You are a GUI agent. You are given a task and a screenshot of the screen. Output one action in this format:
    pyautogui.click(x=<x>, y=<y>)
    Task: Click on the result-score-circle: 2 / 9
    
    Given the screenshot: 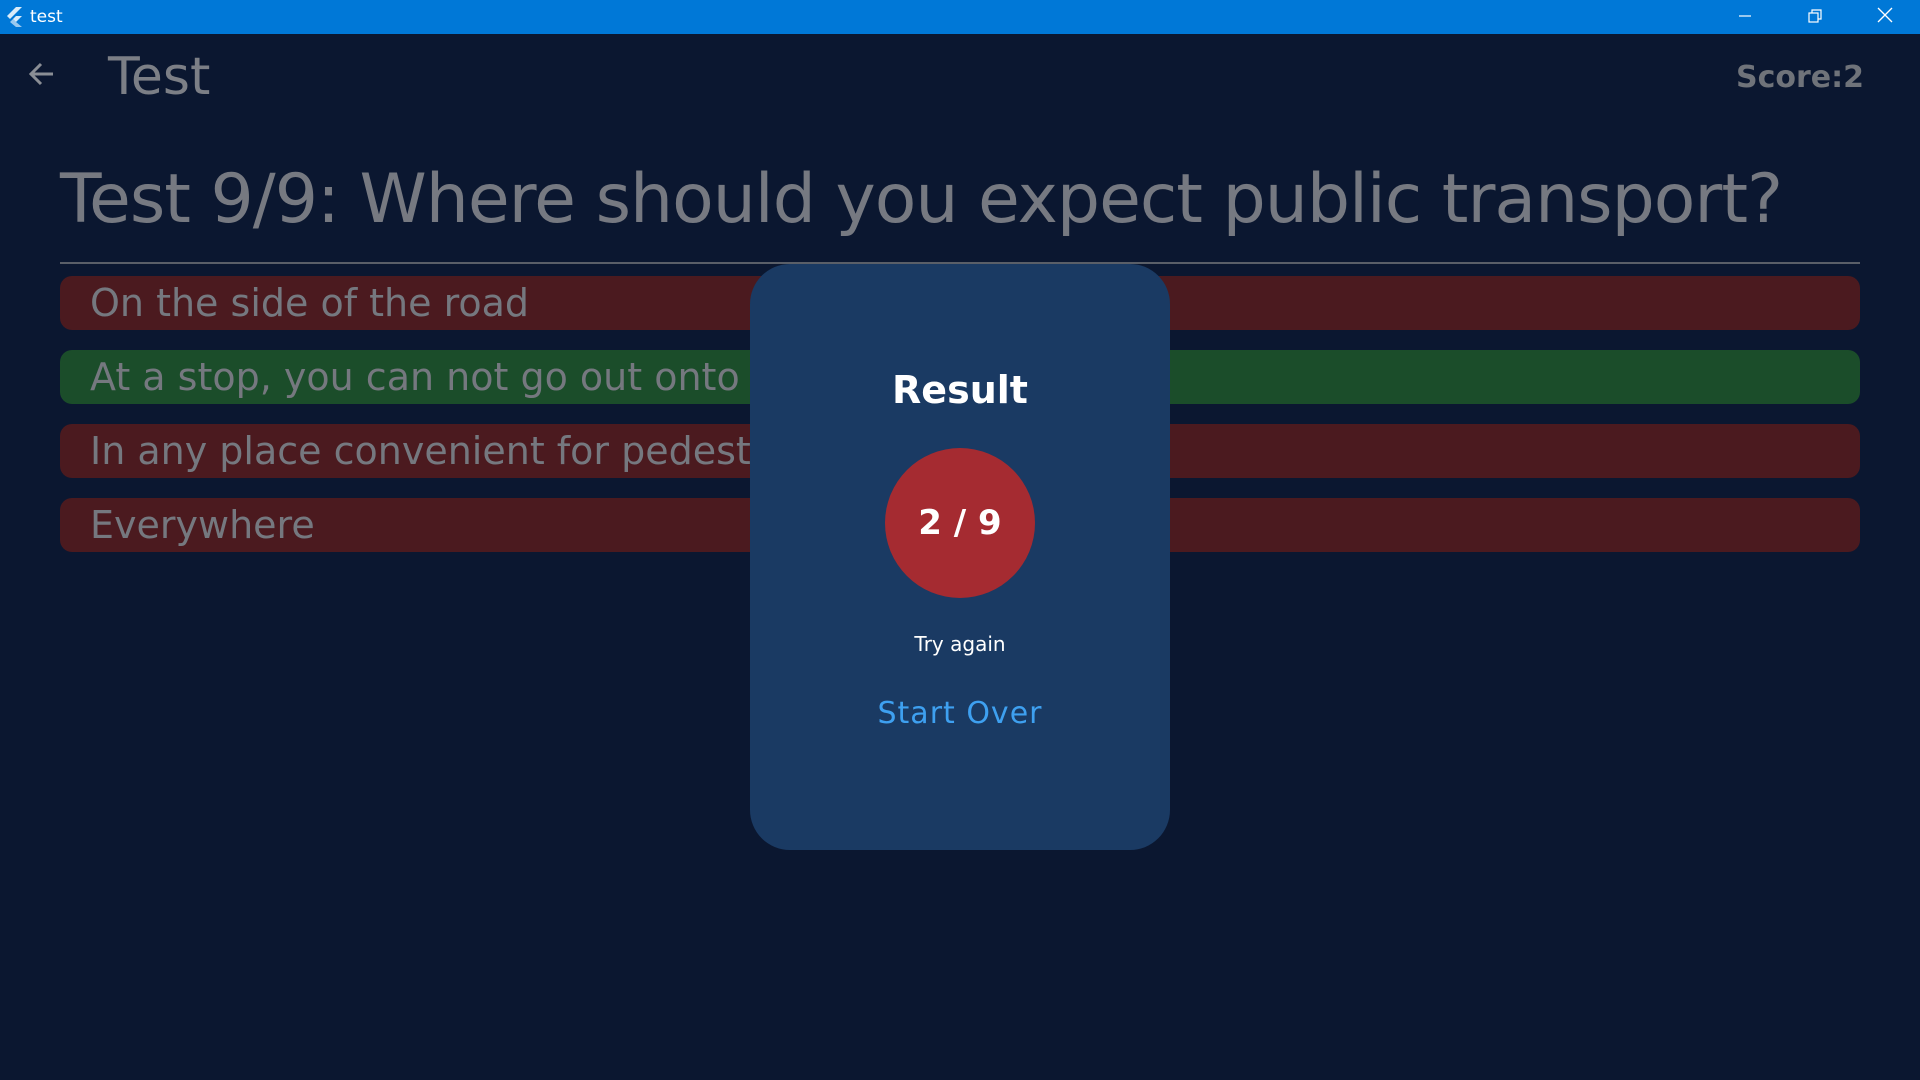 What is the action you would take?
    pyautogui.click(x=960, y=523)
    